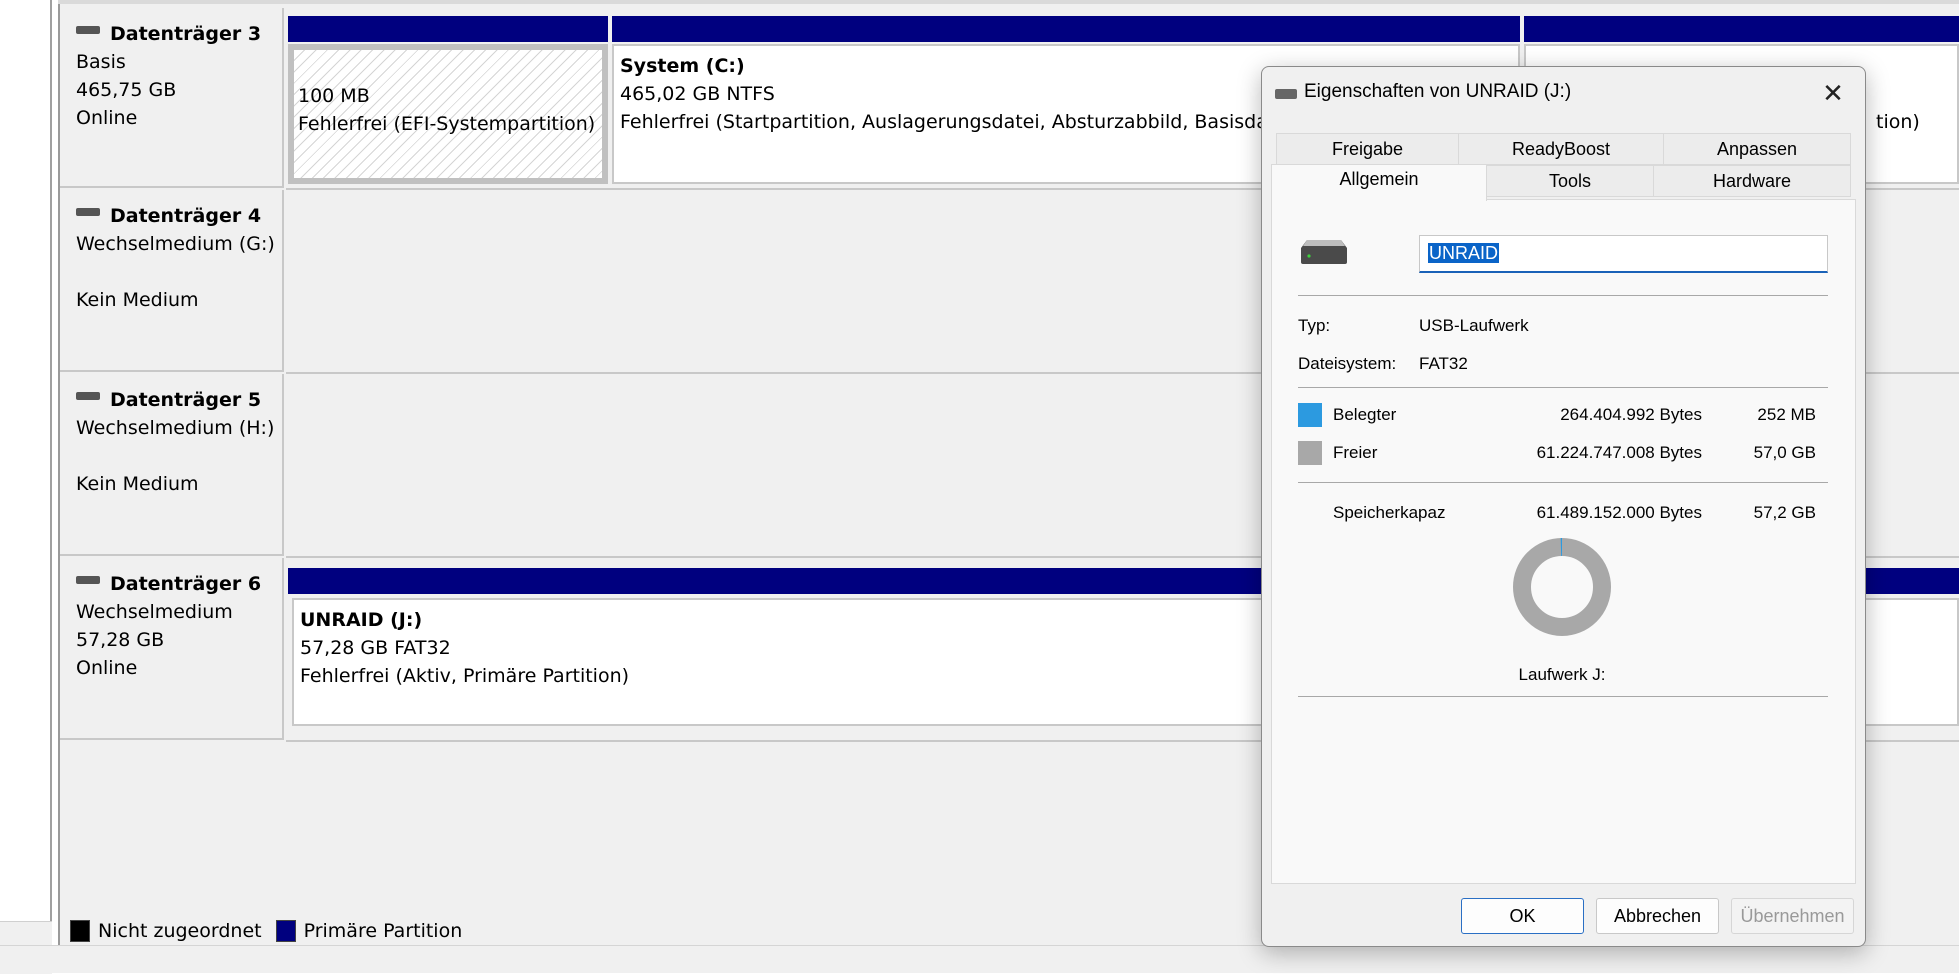 The width and height of the screenshot is (1959, 974). Describe the element at coordinates (1008, 2) in the screenshot. I see `top-divider` at that location.